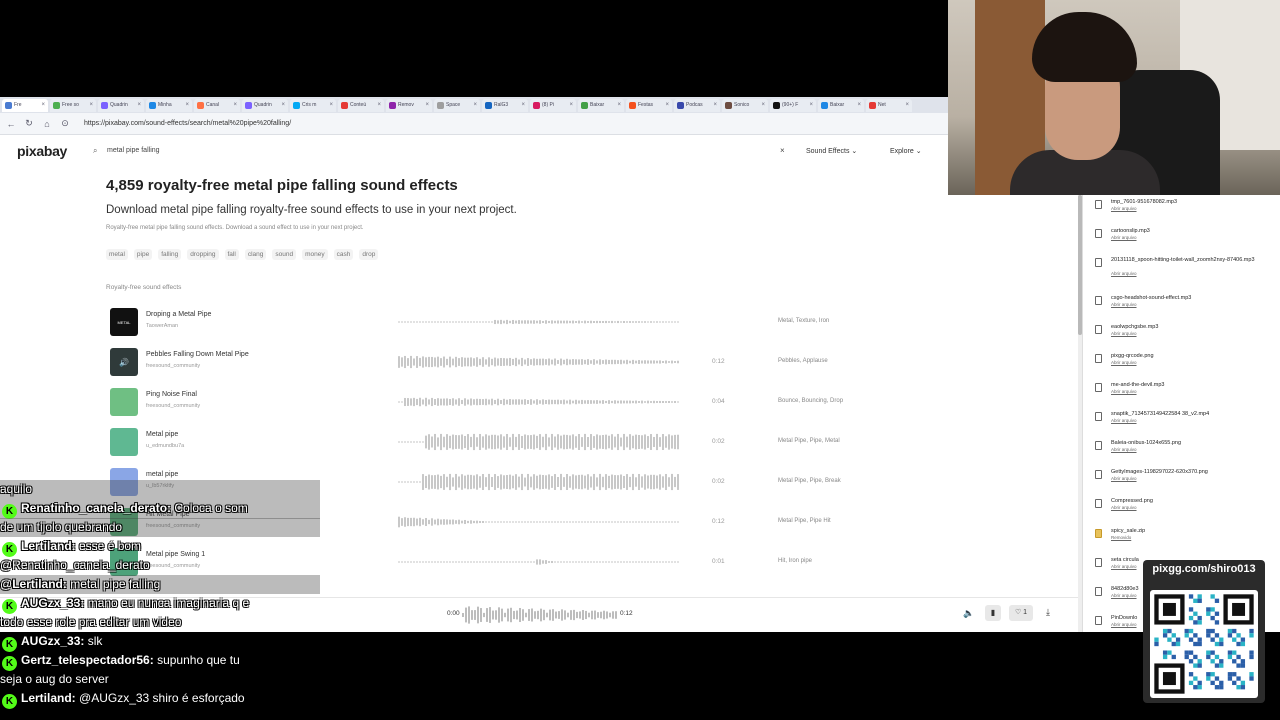 The image size is (1280, 720). What do you see at coordinates (165, 446) in the screenshot?
I see `sound-author: u_edmundbu7a` at bounding box center [165, 446].